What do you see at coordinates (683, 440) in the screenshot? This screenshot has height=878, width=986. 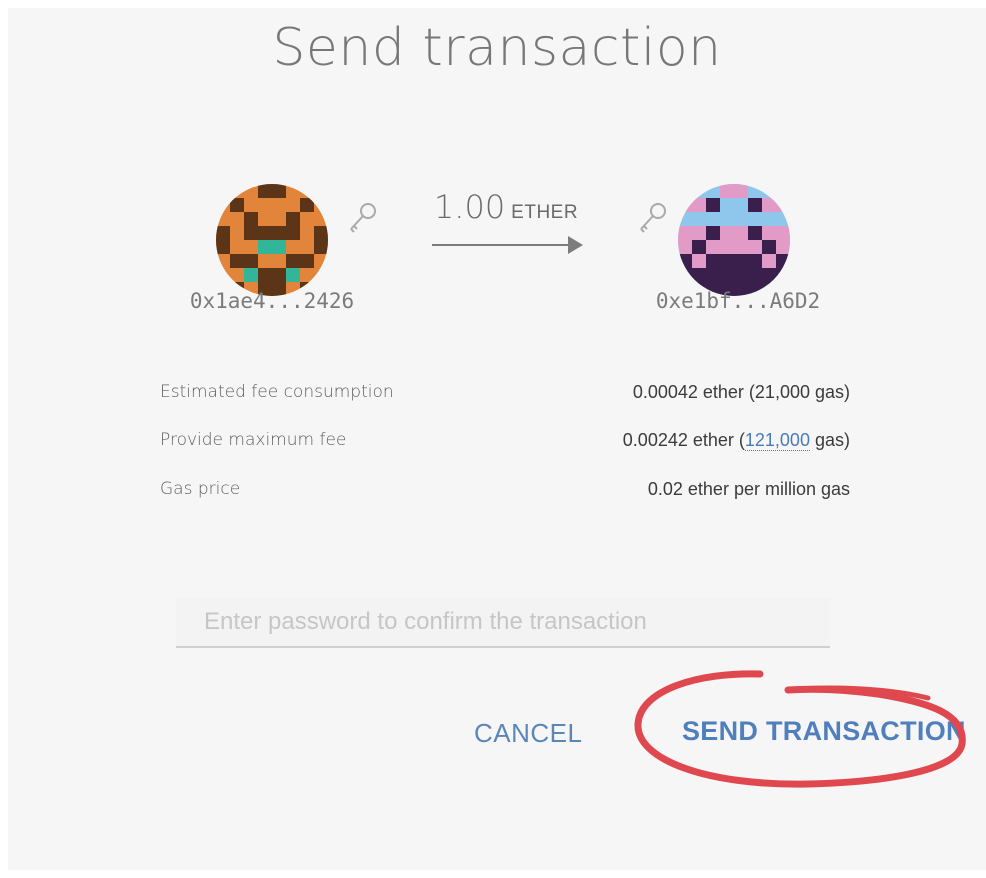 I see `maximum-fee-prefix: 0.00242 ether (` at bounding box center [683, 440].